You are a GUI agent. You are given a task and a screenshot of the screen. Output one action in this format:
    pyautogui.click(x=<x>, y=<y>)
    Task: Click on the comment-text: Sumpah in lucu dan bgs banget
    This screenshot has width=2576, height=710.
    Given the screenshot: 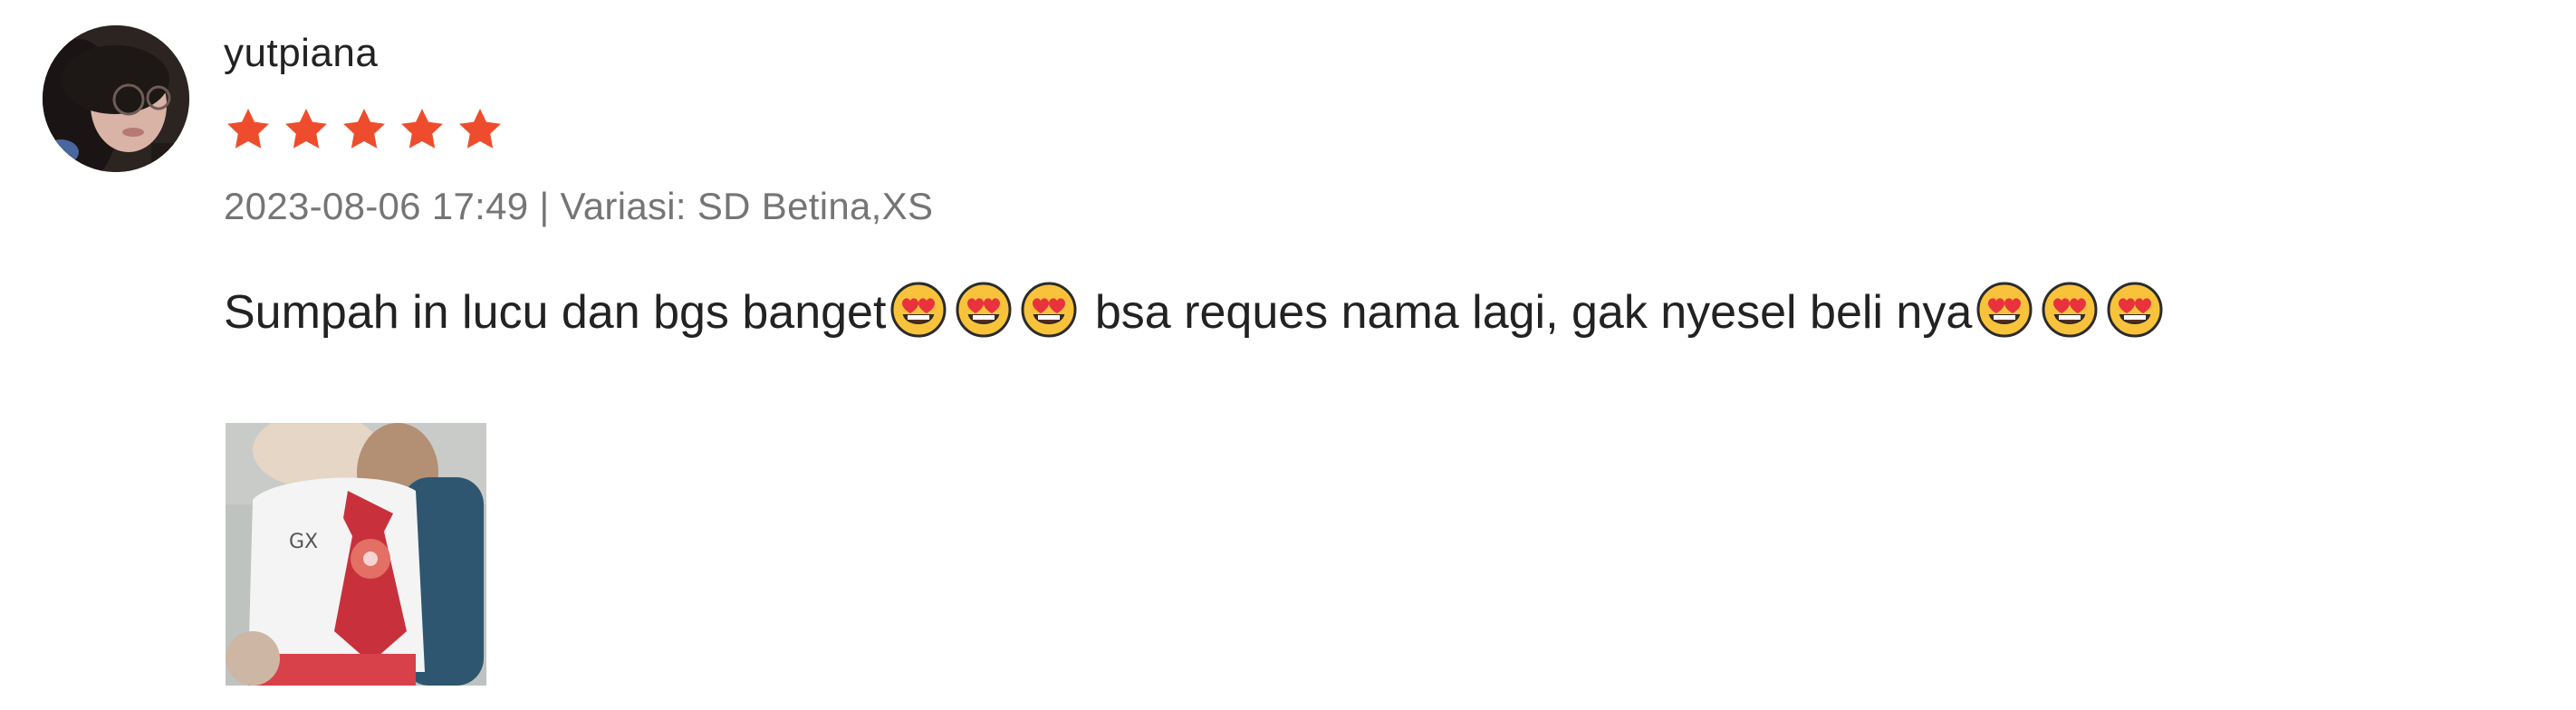 What is the action you would take?
    pyautogui.click(x=555, y=313)
    